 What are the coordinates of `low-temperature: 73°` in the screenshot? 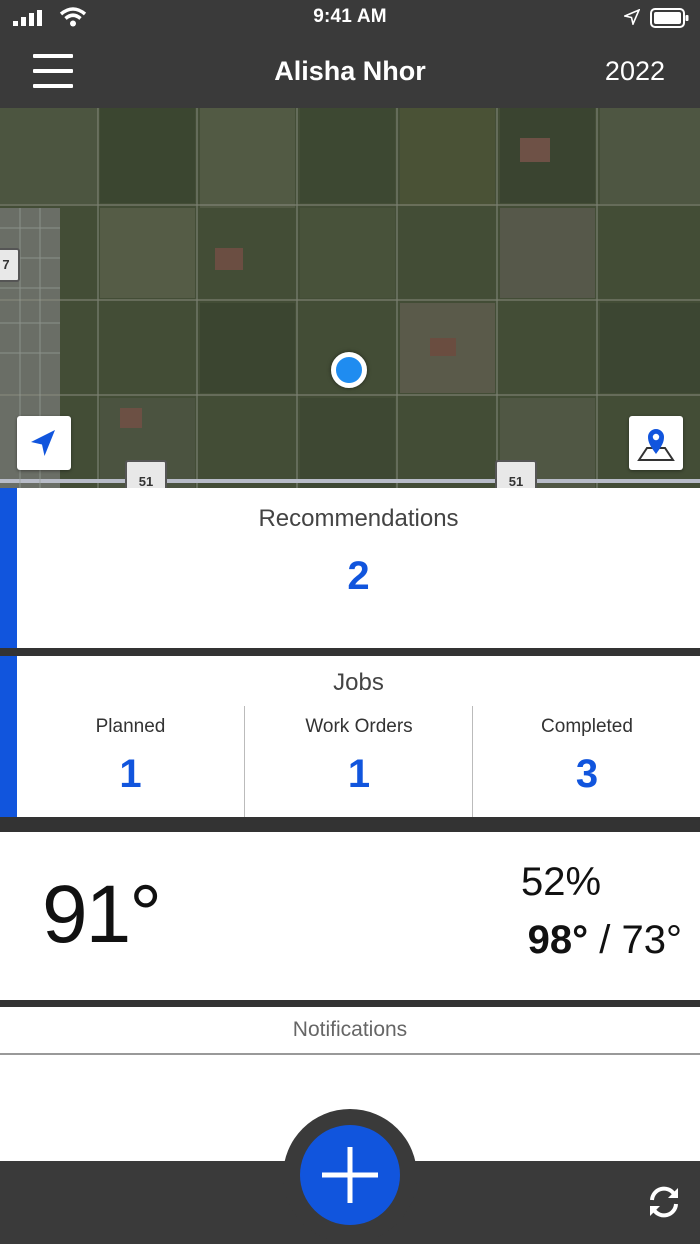 It's located at (652, 940).